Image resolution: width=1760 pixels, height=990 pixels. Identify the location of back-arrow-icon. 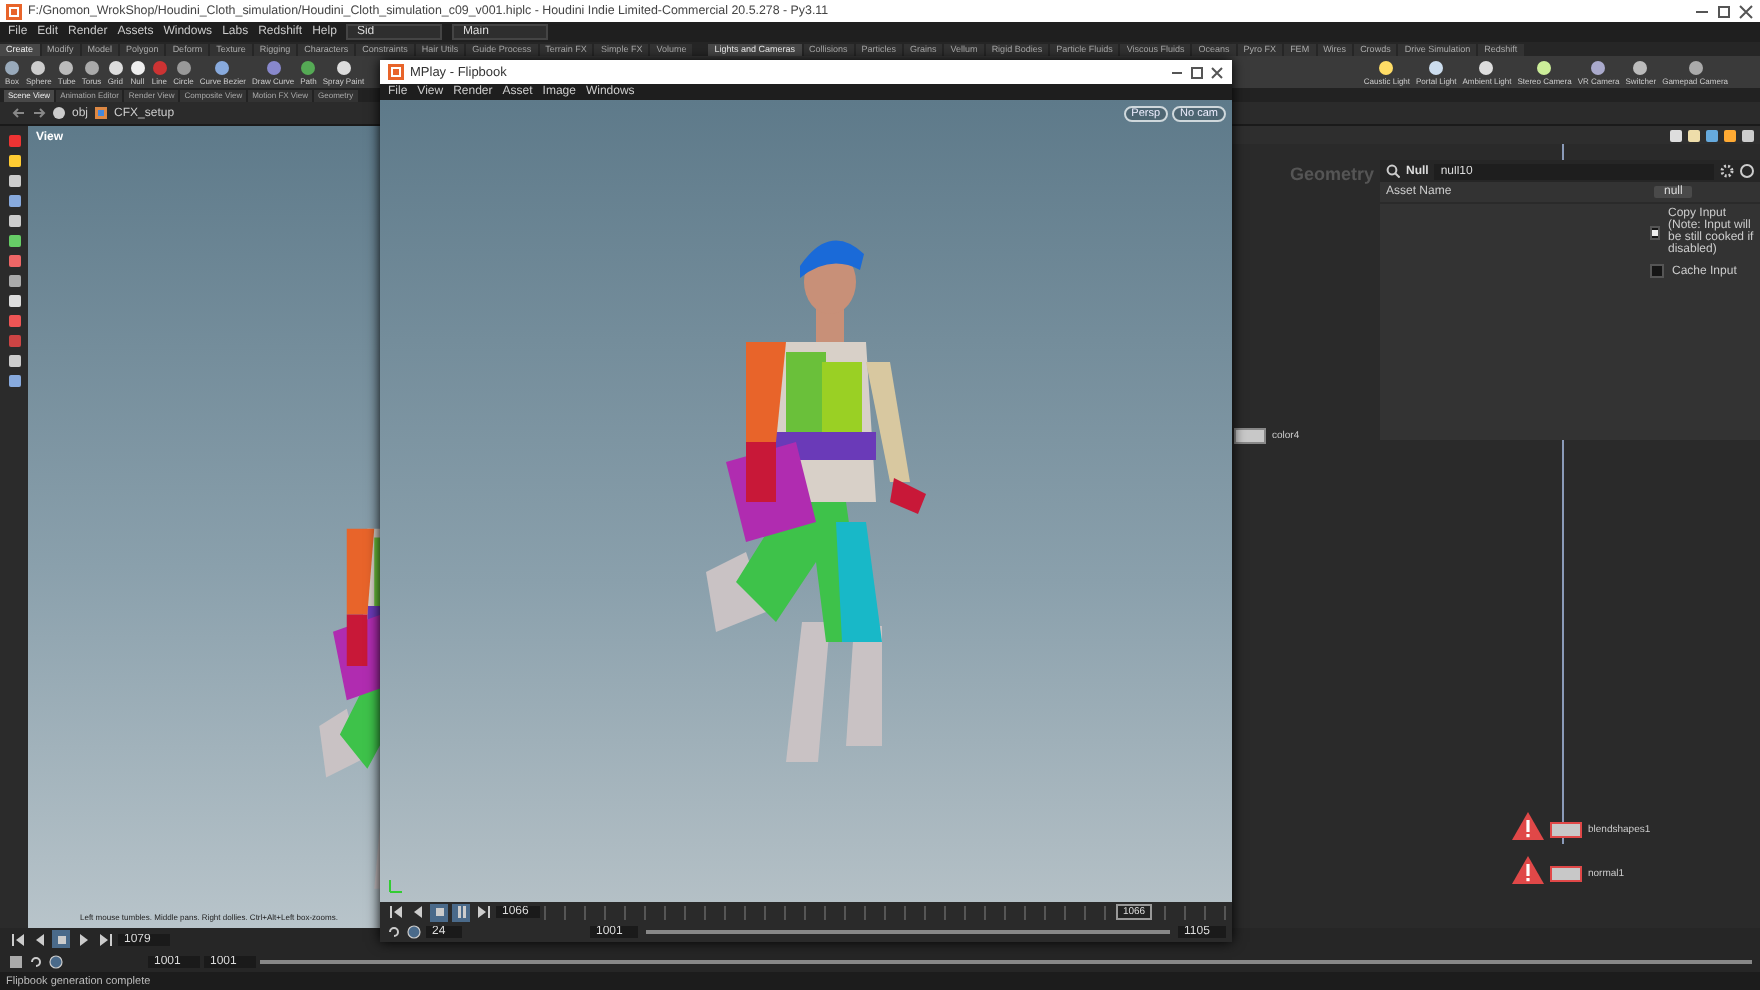
(19, 113).